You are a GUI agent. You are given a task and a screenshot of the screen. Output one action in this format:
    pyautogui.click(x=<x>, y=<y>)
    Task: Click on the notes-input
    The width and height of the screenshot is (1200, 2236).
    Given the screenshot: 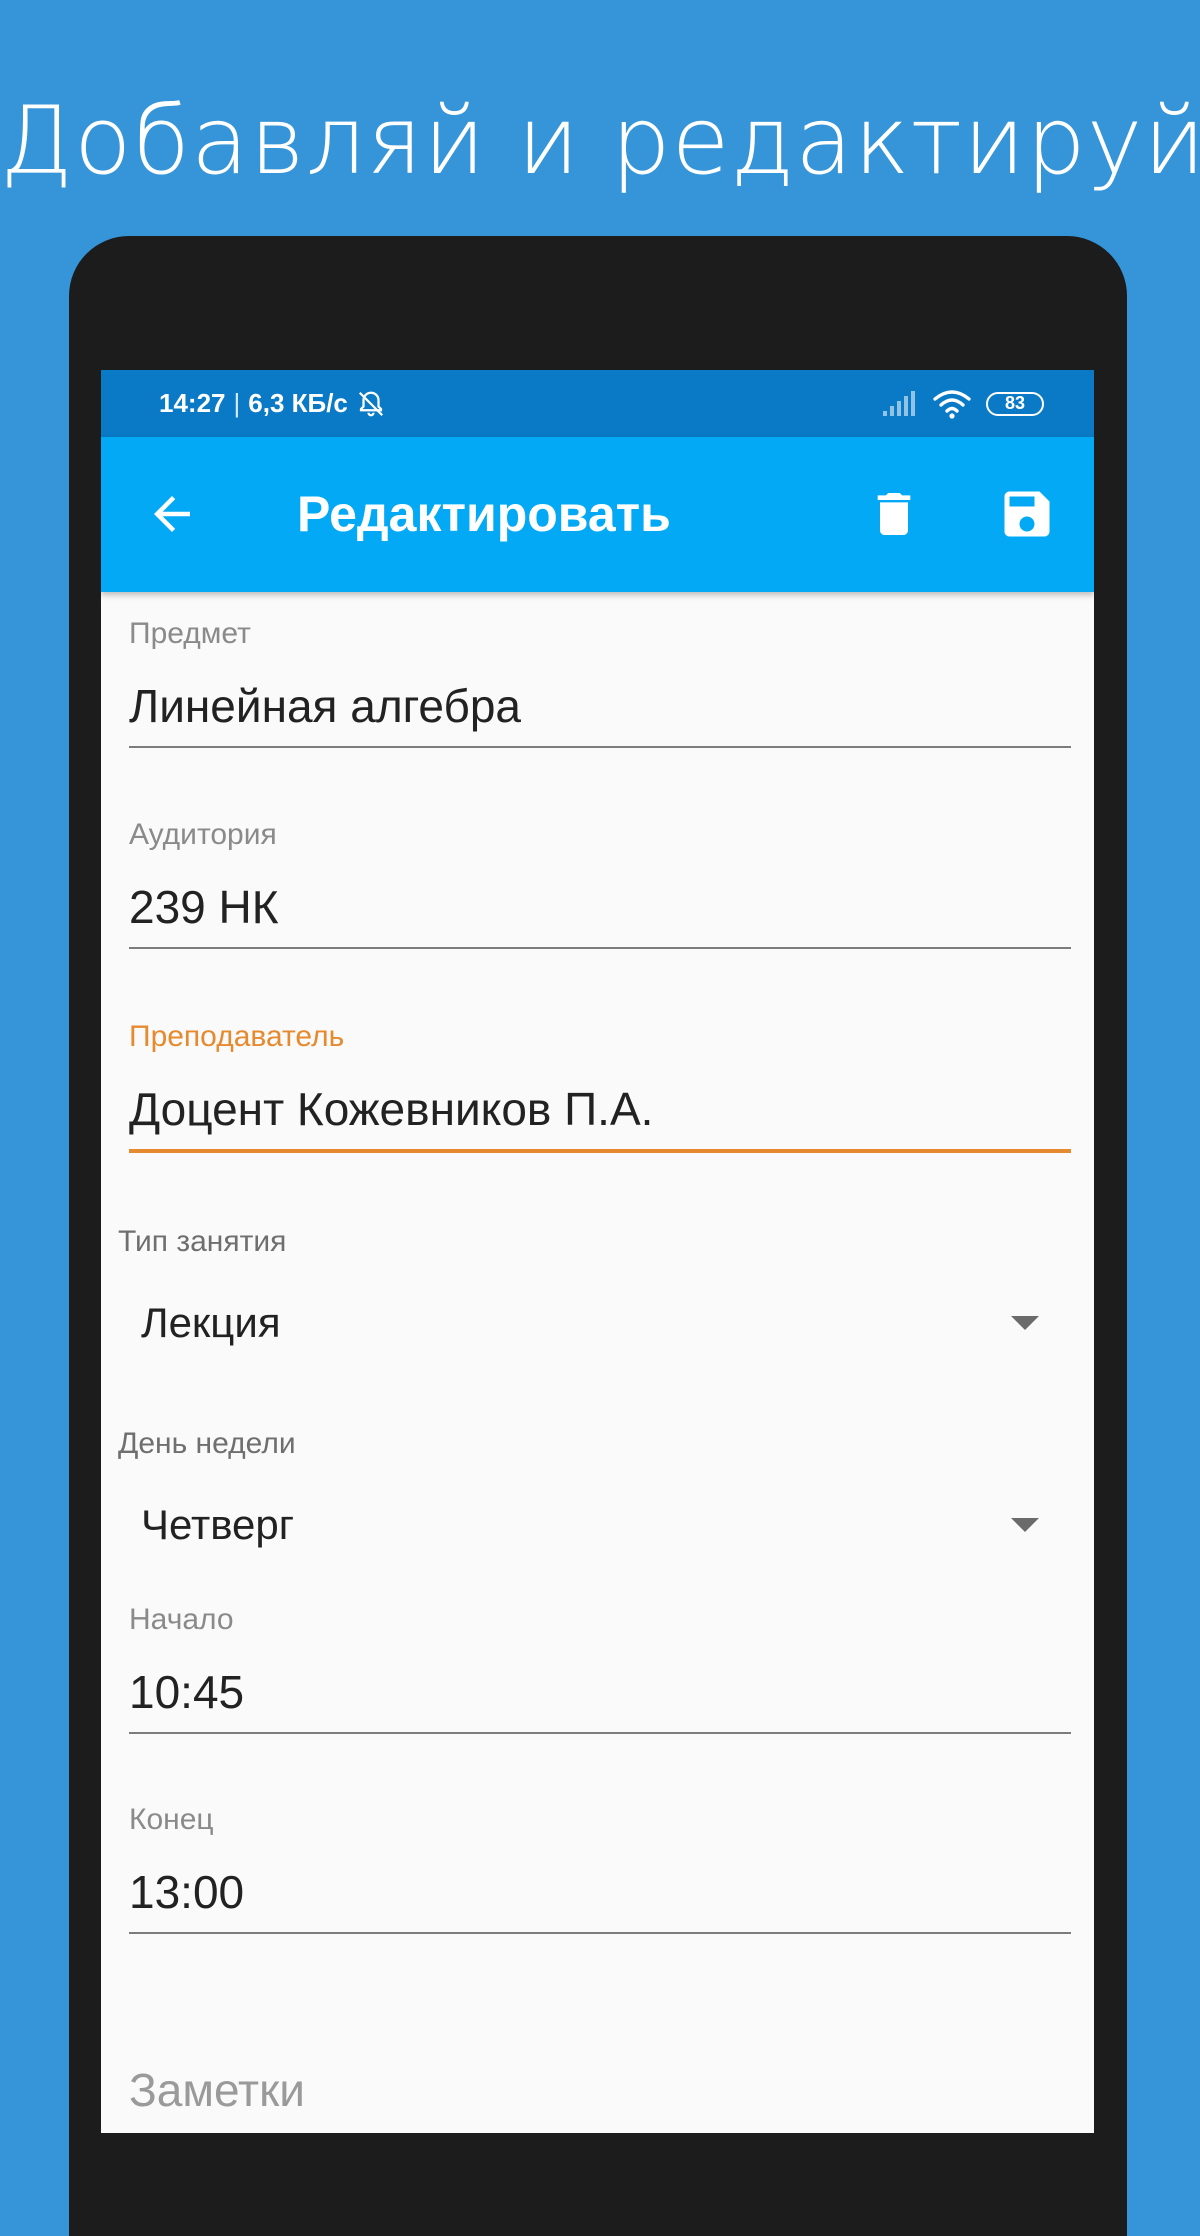 What is the action you would take?
    pyautogui.click(x=600, y=2090)
    